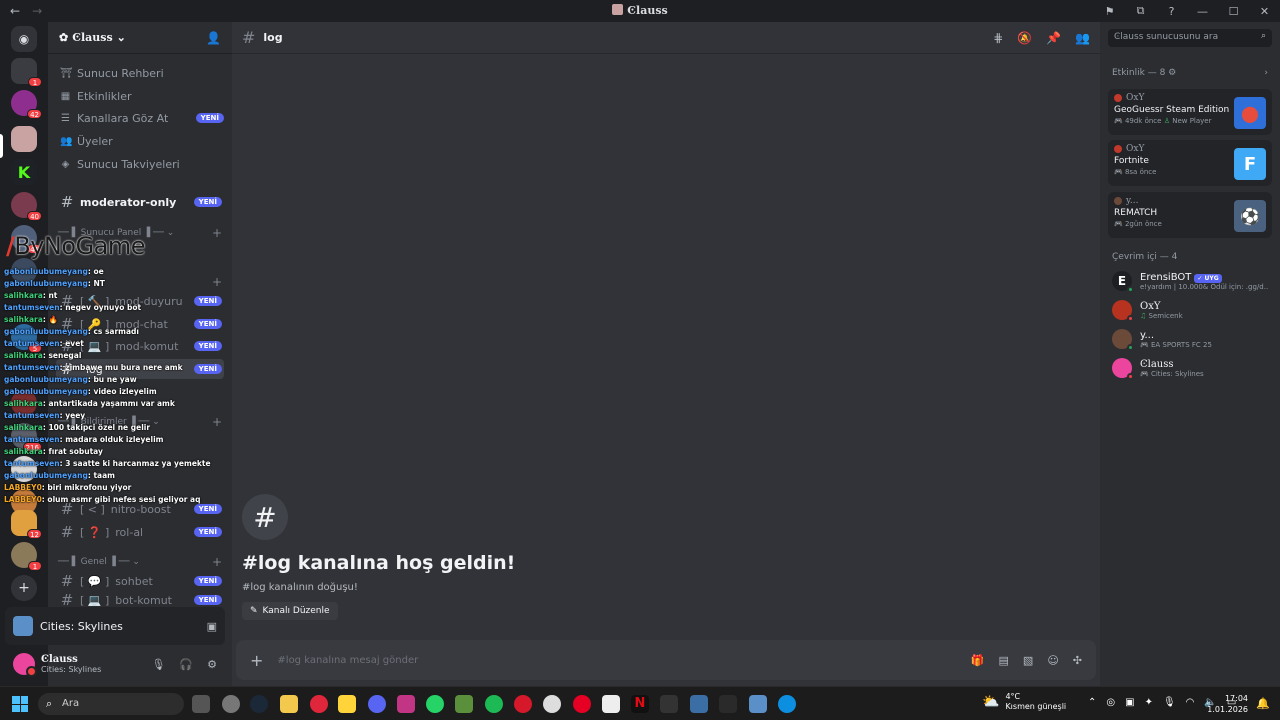 The width and height of the screenshot is (1280, 720). What do you see at coordinates (1264, 11) in the screenshot?
I see `close-button: ✕` at bounding box center [1264, 11].